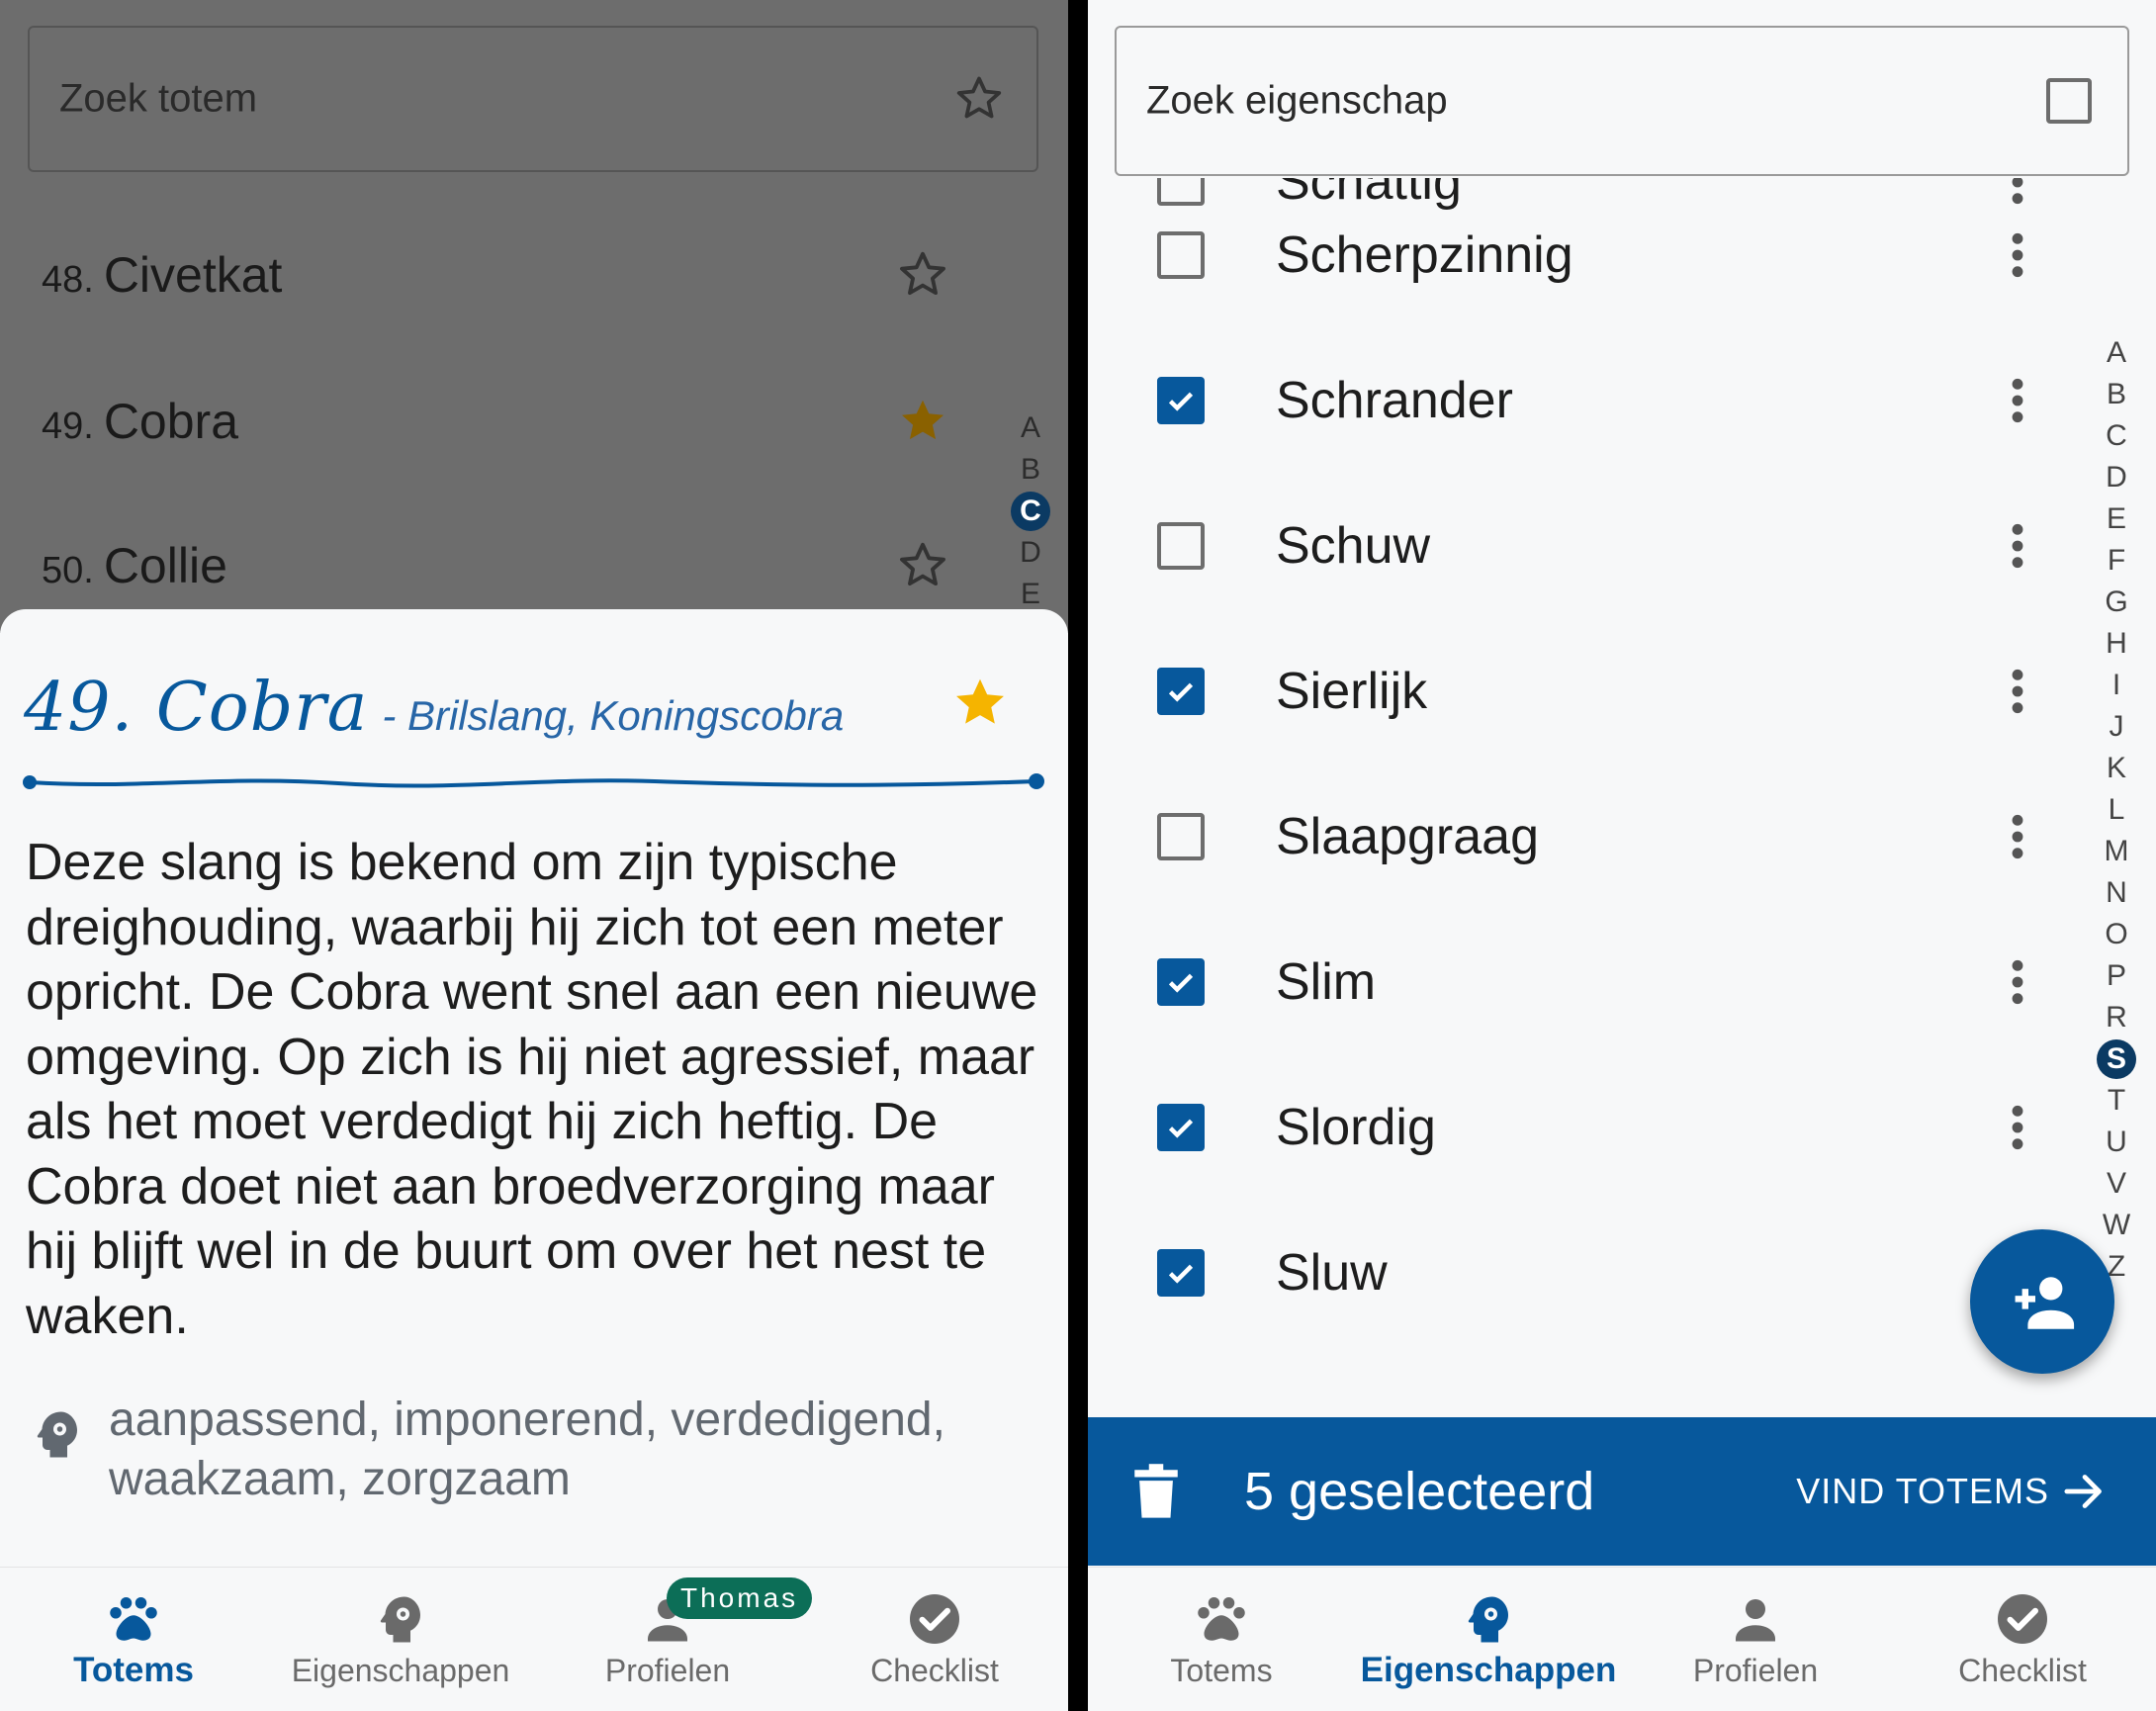 Image resolution: width=2156 pixels, height=1711 pixels. What do you see at coordinates (1582, 691) in the screenshot?
I see `property-row-sierlijk: Sierlijk` at bounding box center [1582, 691].